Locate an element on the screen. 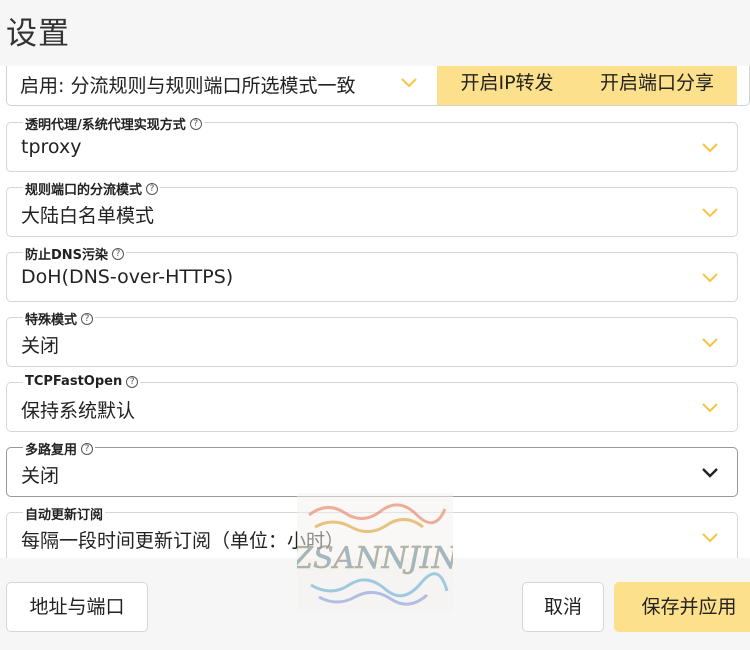 Image resolution: width=750 pixels, height=650 pixels. proxy-mode-select: 透明代理/系统代理实现方式 ? tproxy is located at coordinates (372, 143).